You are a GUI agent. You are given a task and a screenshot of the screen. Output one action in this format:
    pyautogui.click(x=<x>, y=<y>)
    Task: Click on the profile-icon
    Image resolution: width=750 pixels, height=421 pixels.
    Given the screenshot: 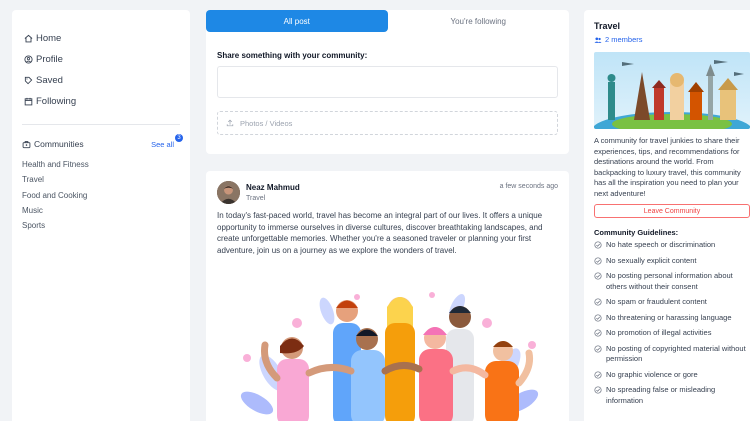 What is the action you would take?
    pyautogui.click(x=28, y=59)
    